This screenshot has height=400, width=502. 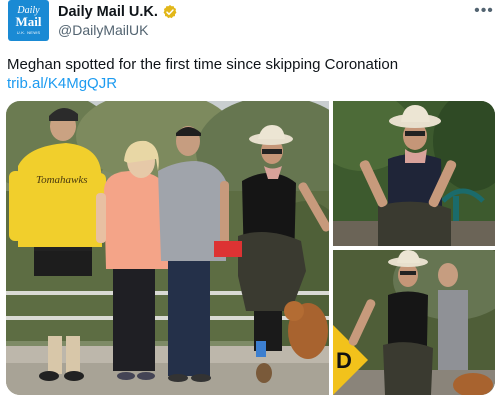 I want to click on author-name-row: Daily Mail U.K., so click(x=118, y=12).